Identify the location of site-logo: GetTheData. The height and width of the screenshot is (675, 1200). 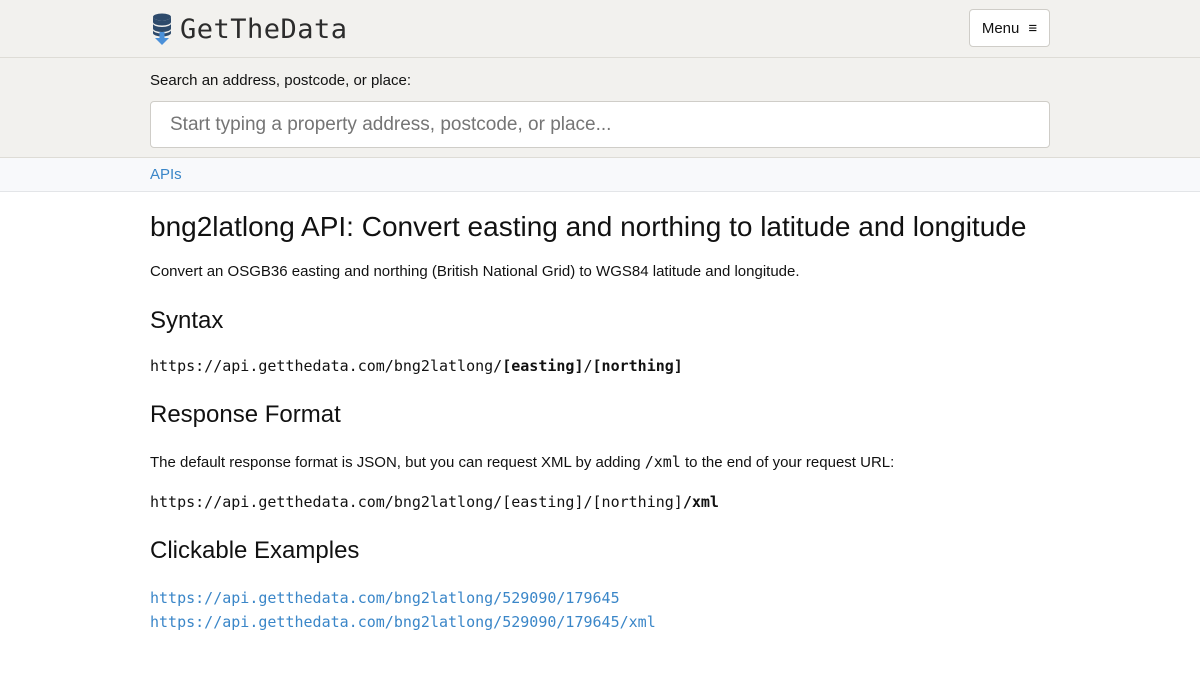
(249, 29).